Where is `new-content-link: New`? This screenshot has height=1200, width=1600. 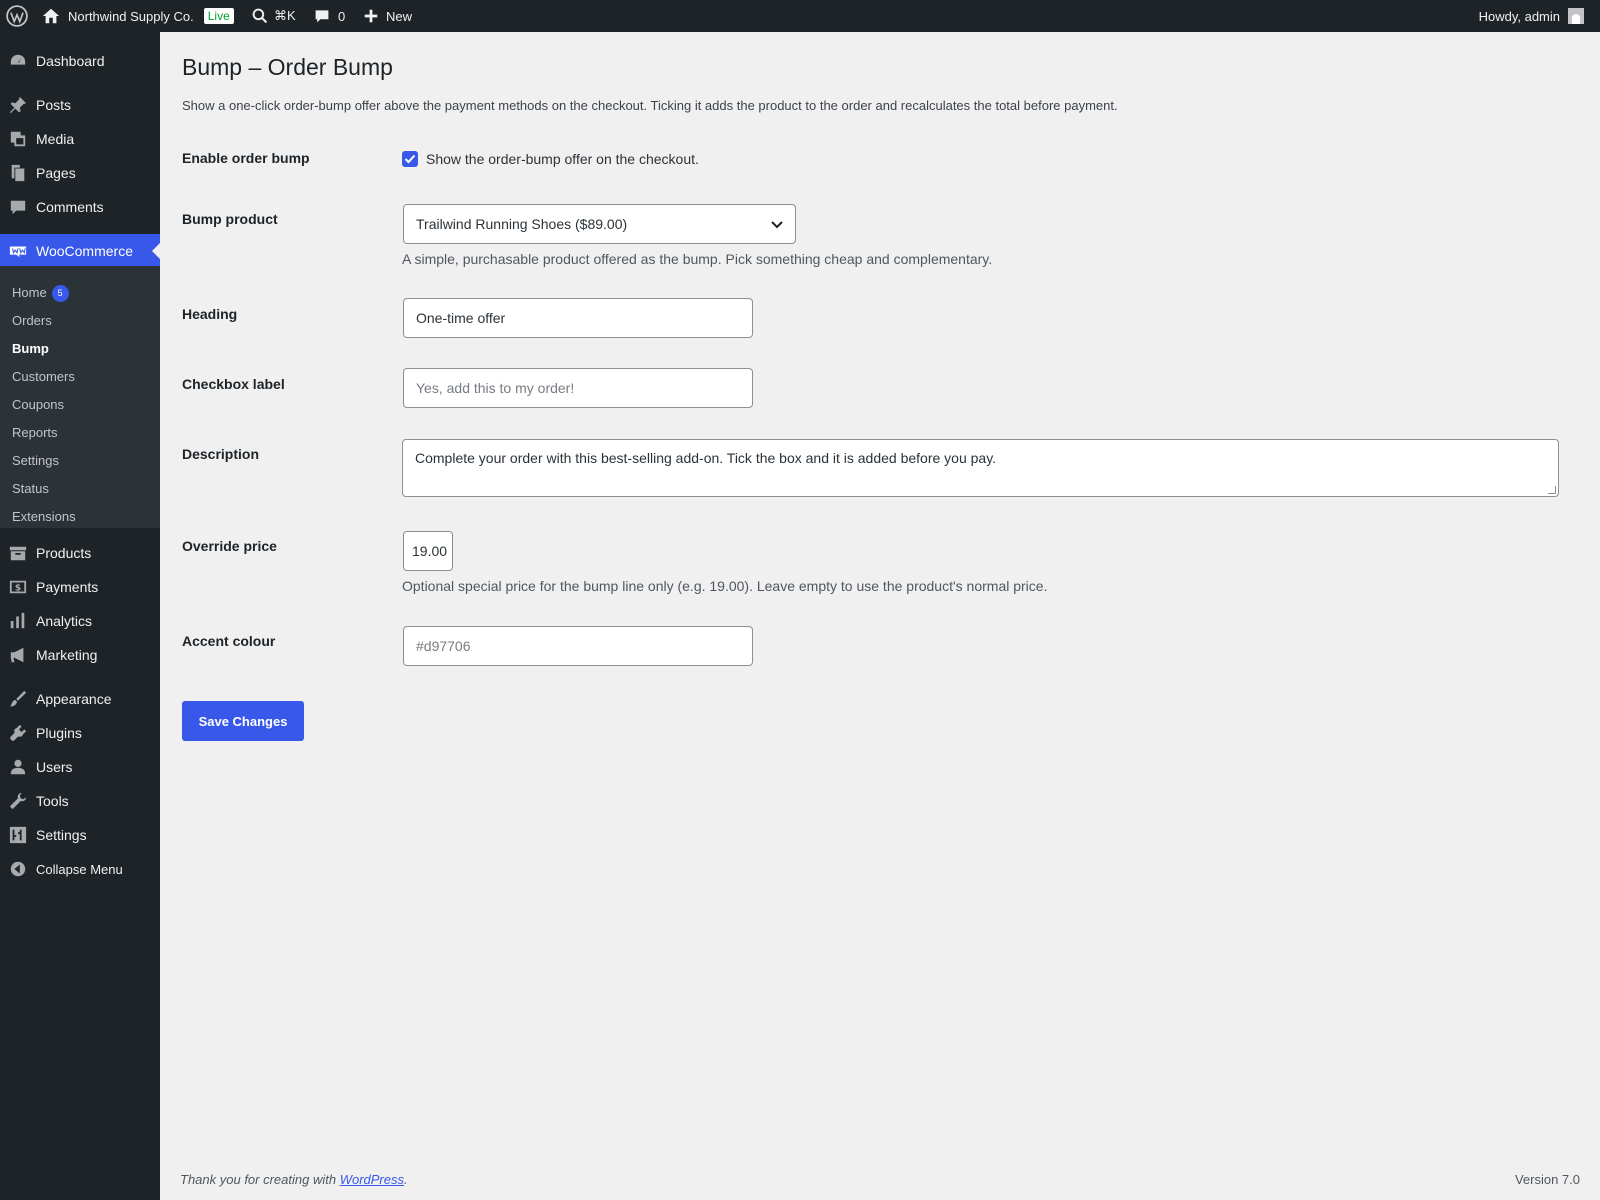 new-content-link: New is located at coordinates (388, 16).